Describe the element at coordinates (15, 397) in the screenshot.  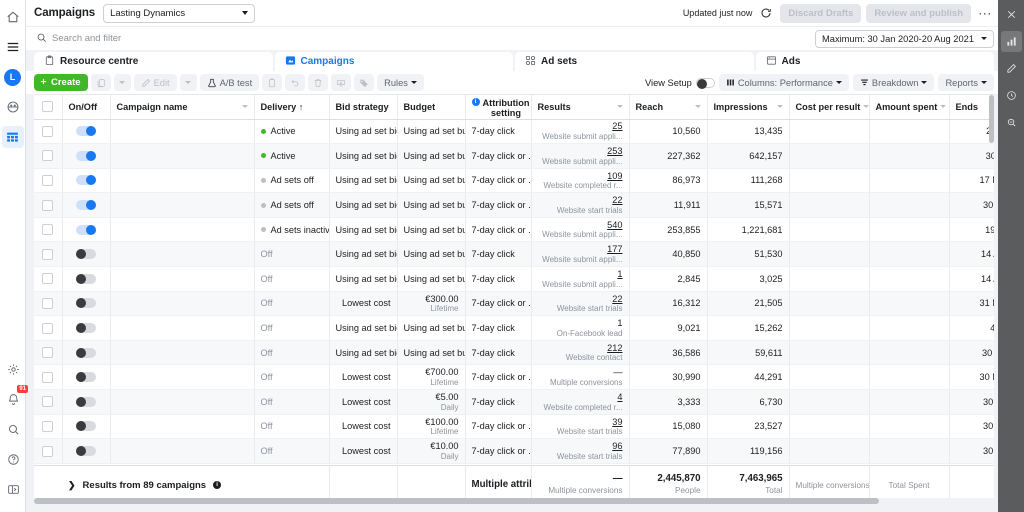
I see `bell-icon: 91` at that location.